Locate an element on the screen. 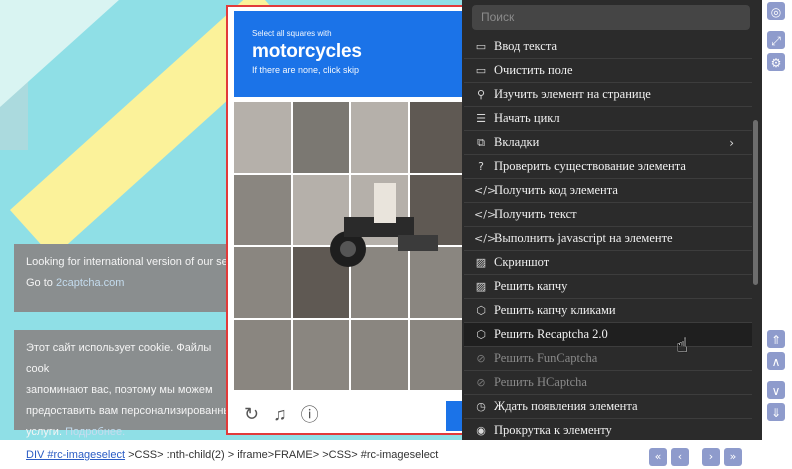 The height and width of the screenshot is (469, 792). menu-item: ⬡ Решить Recaptcha 2.0 is located at coordinates (608, 335).